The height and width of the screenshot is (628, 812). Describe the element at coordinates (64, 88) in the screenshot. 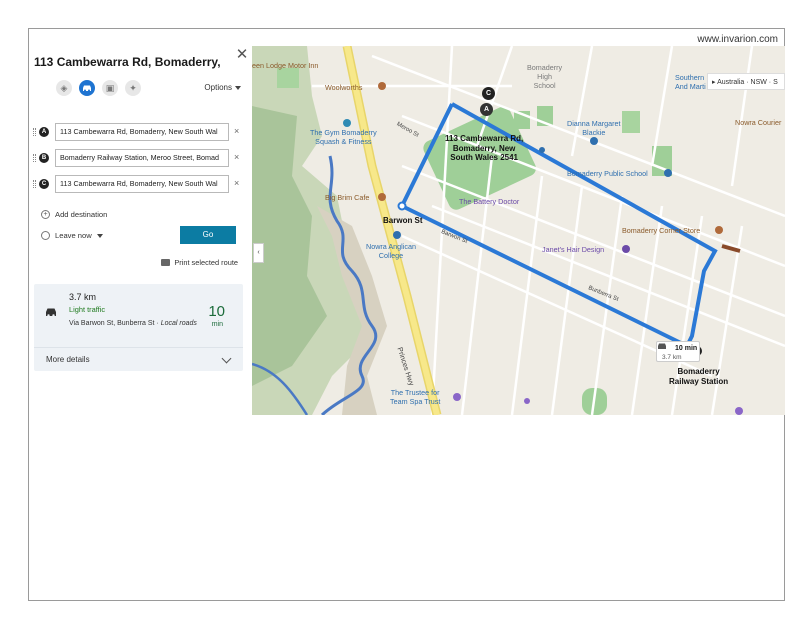

I see `directions-icon: ◈` at that location.